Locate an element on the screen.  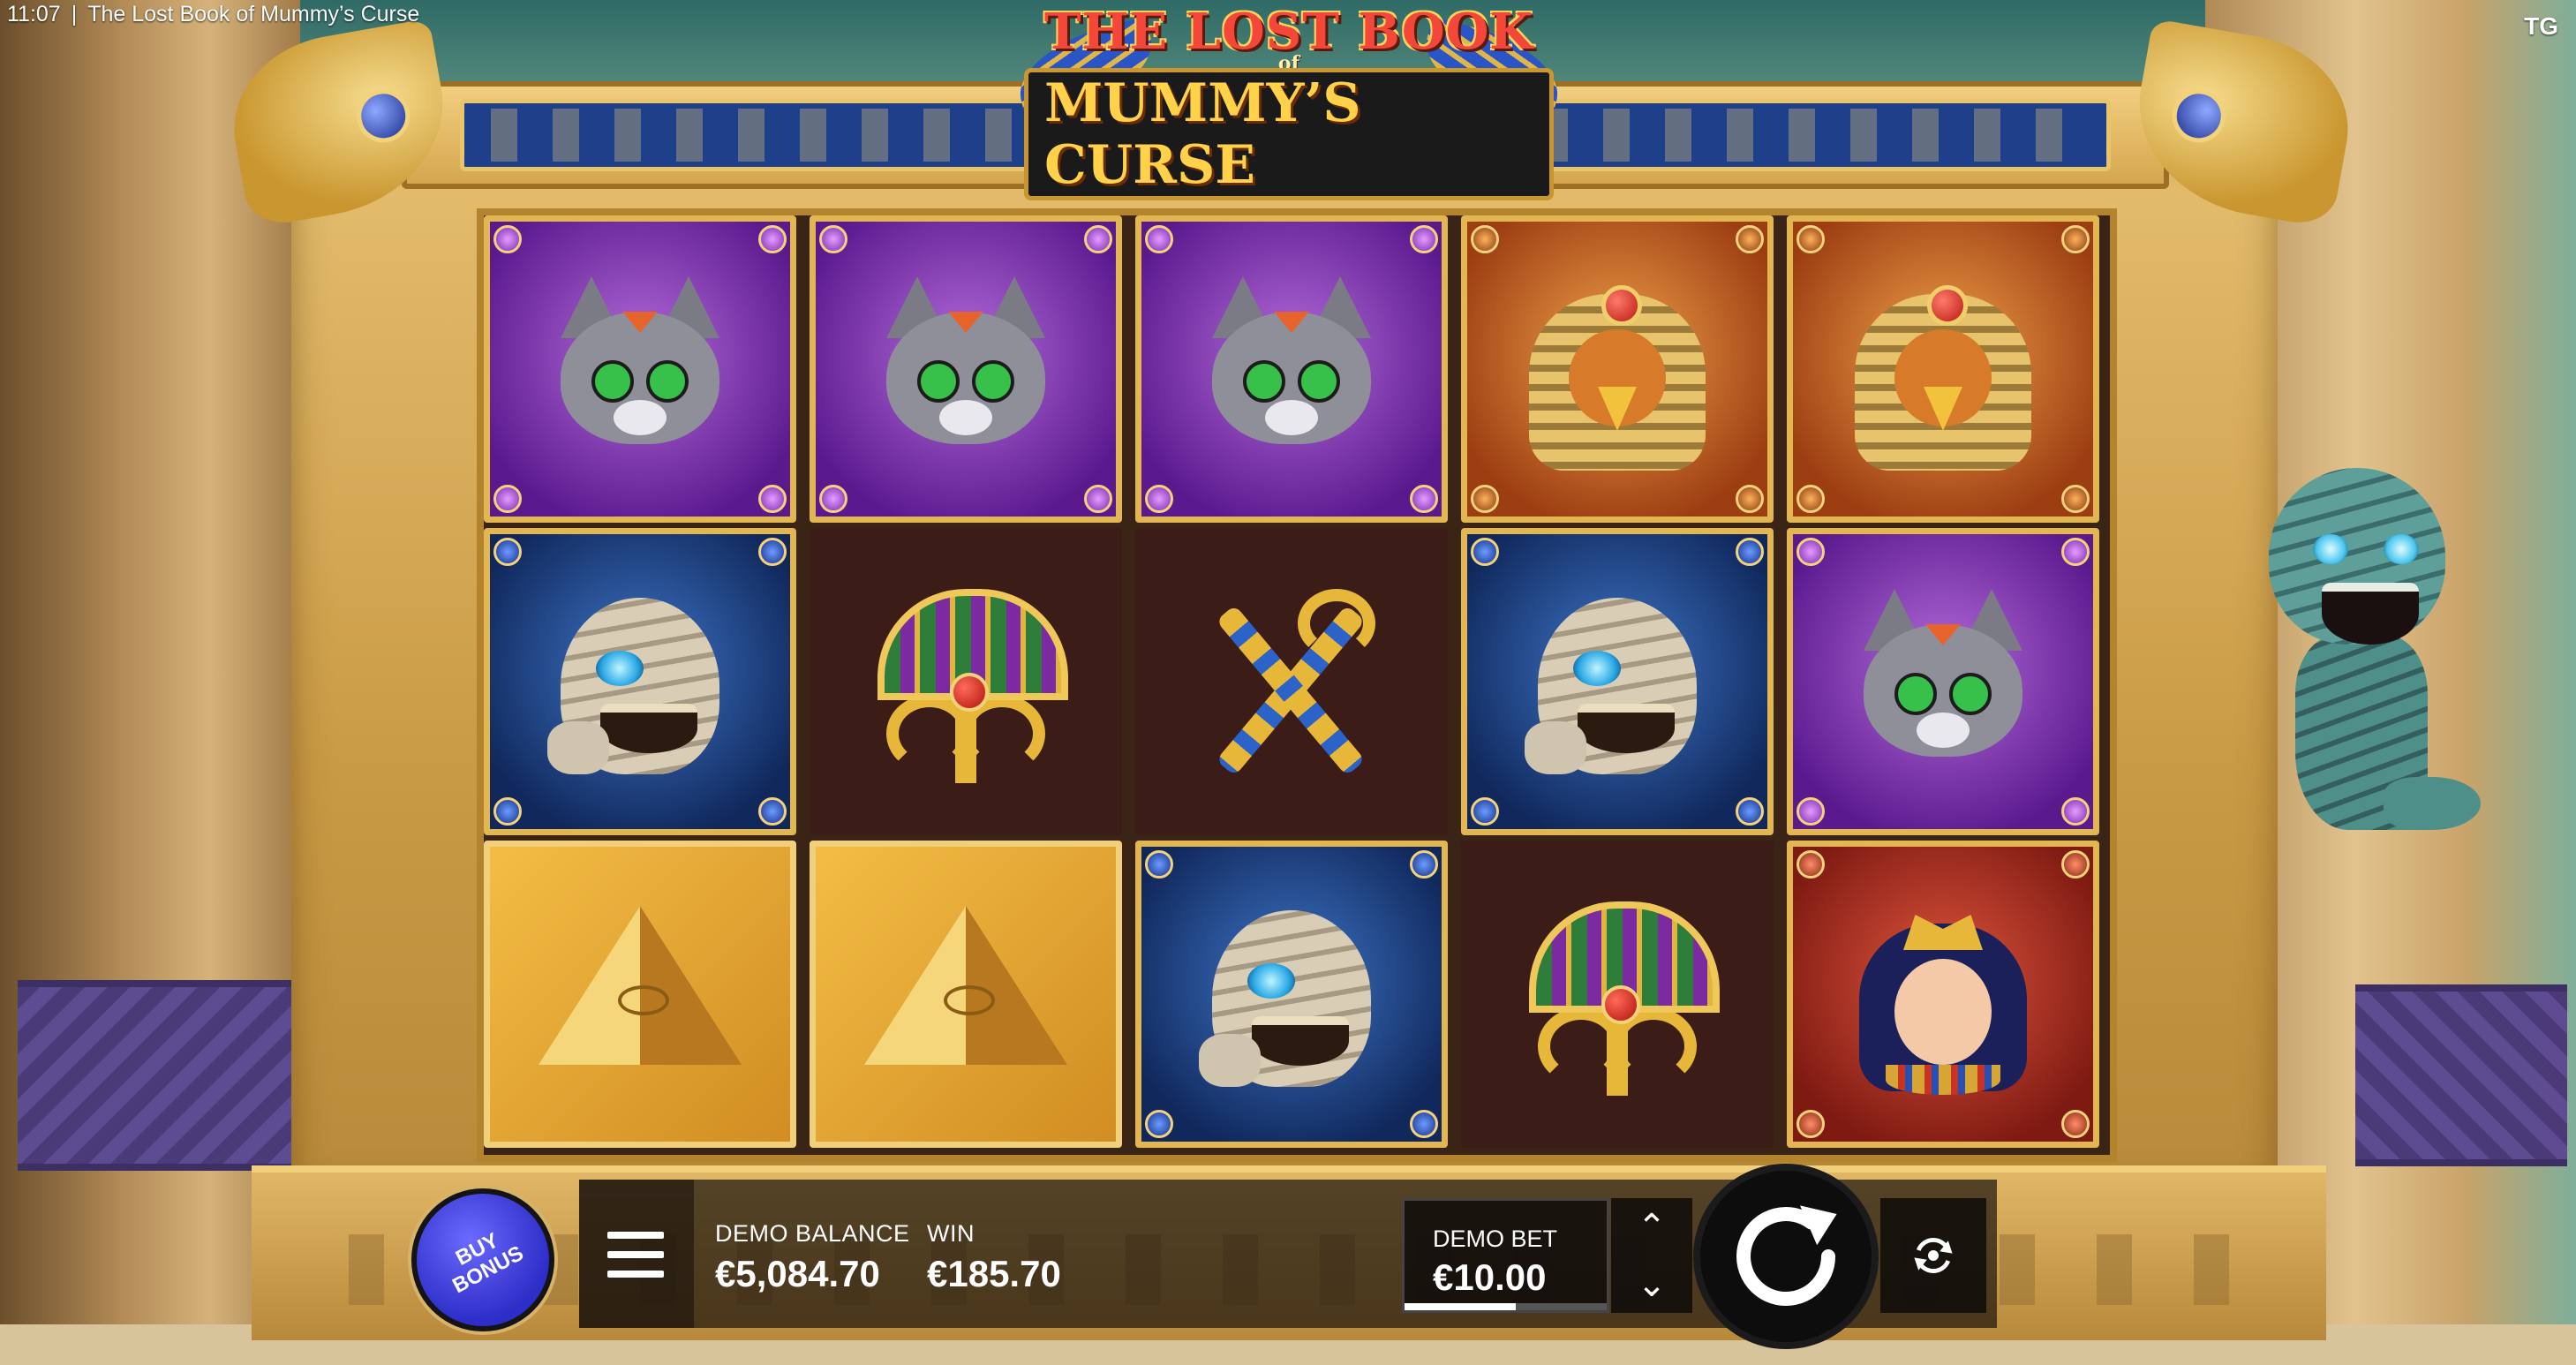
status-bar: 11:07 | The Lost Book of Mummy’s Curse is located at coordinates (213, 14).